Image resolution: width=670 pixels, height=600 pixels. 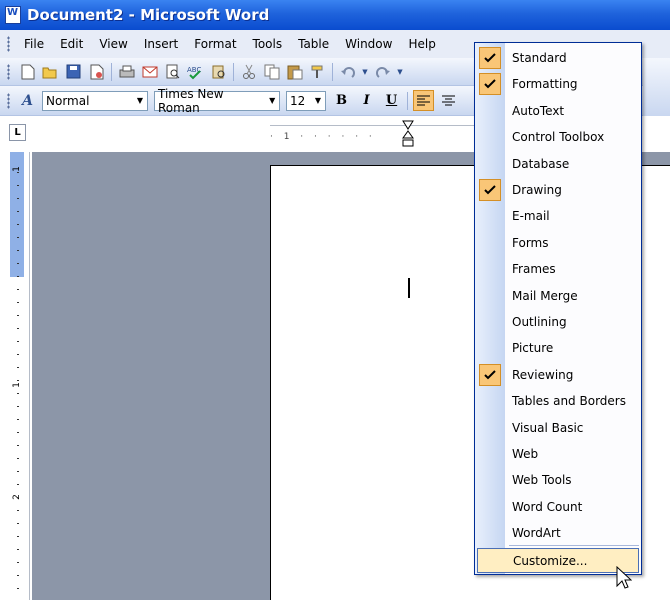 I want to click on undo-dropdown-icon: ▼, so click(x=365, y=71).